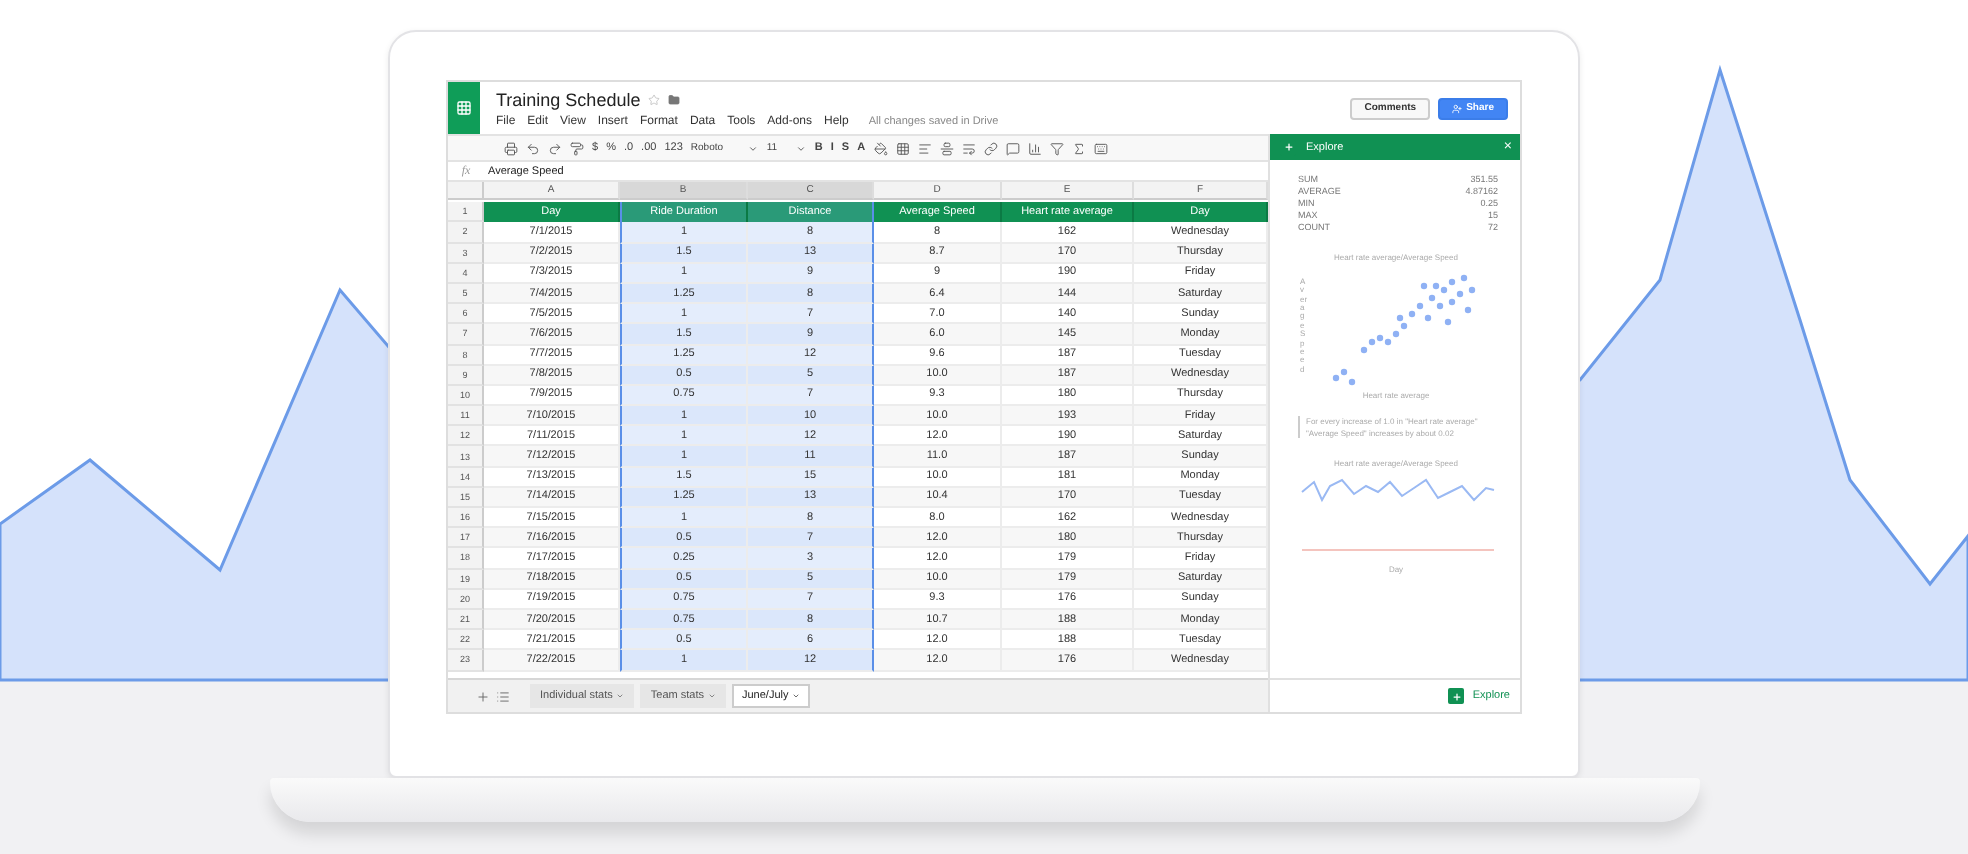 The width and height of the screenshot is (1968, 854). Describe the element at coordinates (654, 99) in the screenshot. I see `star-icon` at that location.